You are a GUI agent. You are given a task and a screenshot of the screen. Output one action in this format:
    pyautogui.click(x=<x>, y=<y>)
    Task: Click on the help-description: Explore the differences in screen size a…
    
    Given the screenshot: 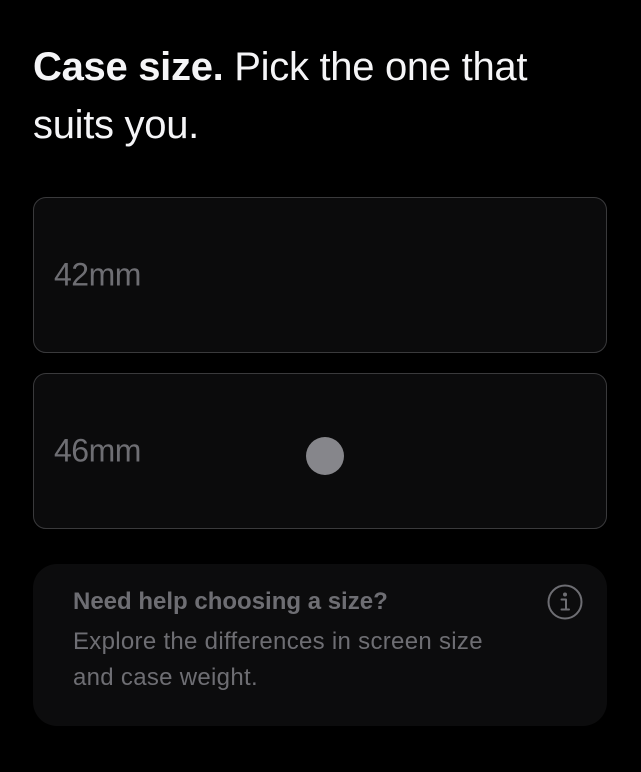 What is the action you would take?
    pyautogui.click(x=278, y=659)
    